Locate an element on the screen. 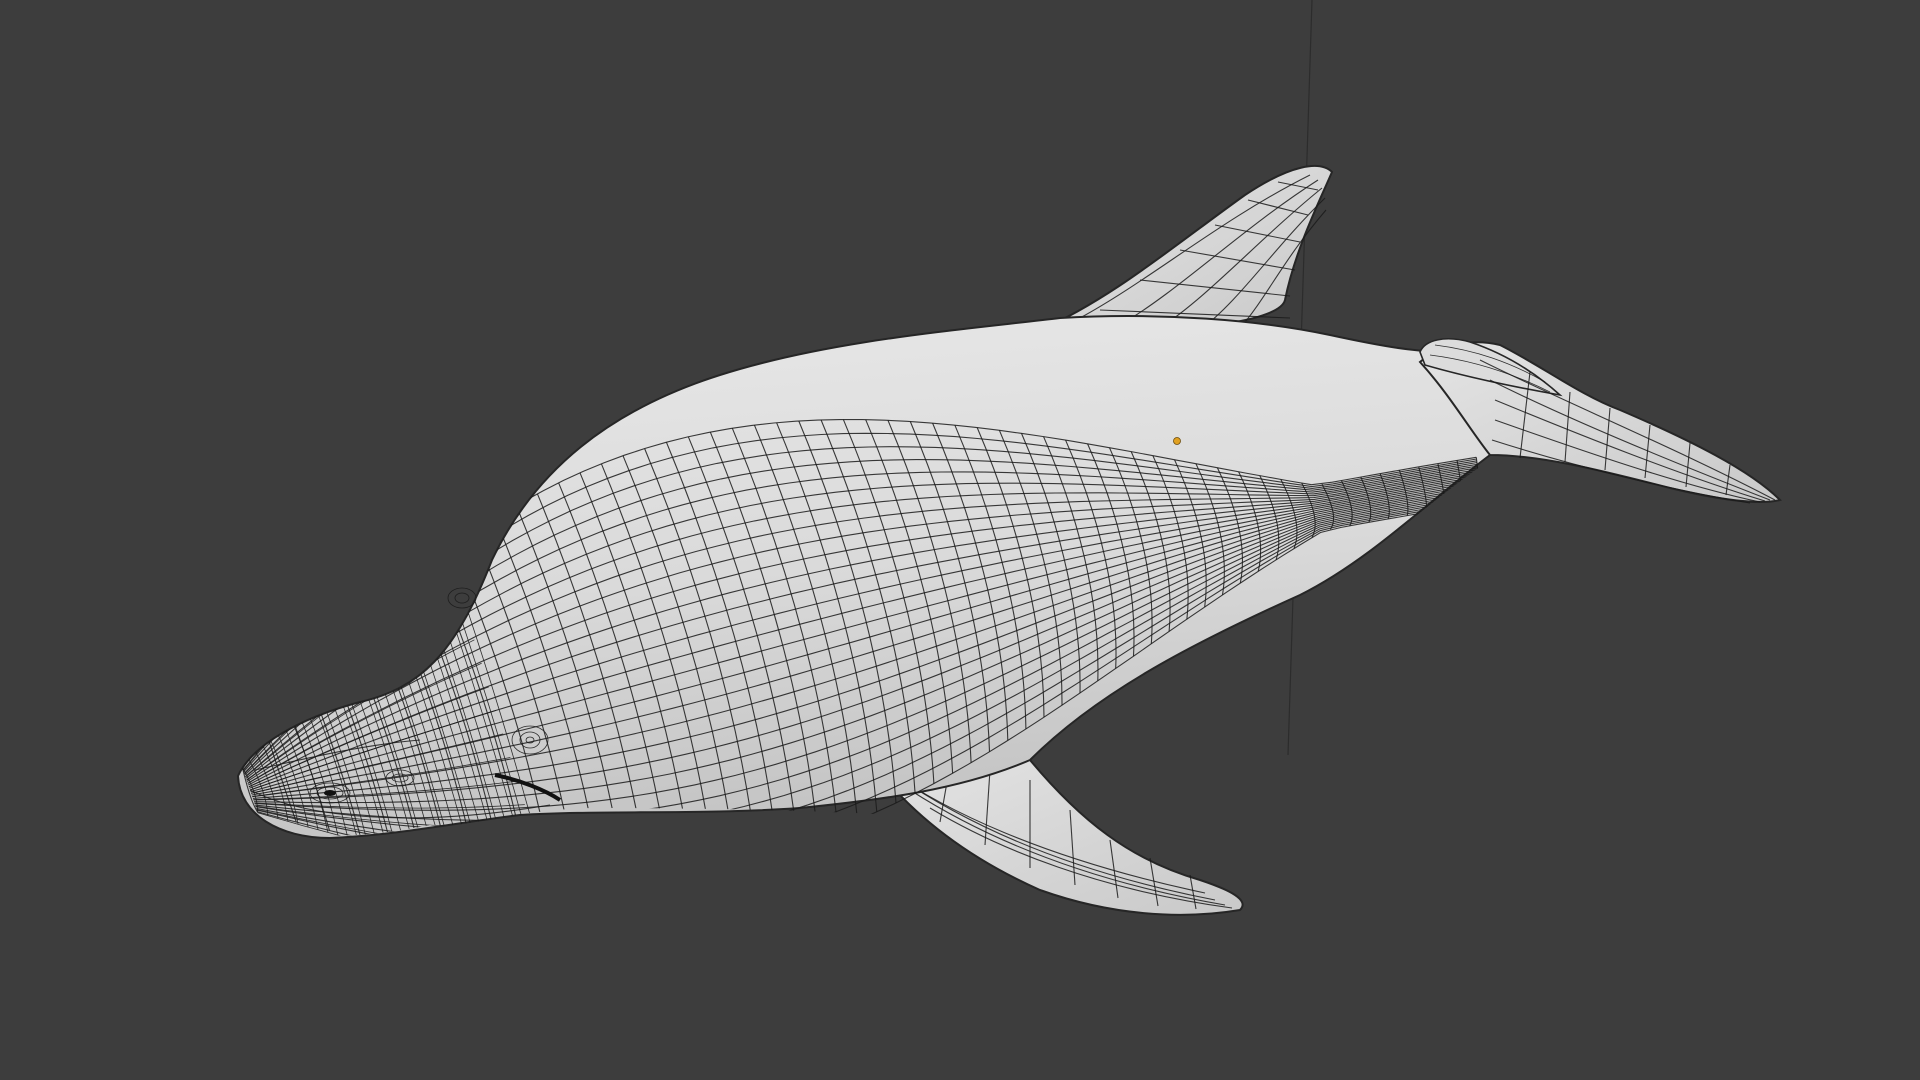  mesh-edge-loop is located at coordinates (1480, 480).